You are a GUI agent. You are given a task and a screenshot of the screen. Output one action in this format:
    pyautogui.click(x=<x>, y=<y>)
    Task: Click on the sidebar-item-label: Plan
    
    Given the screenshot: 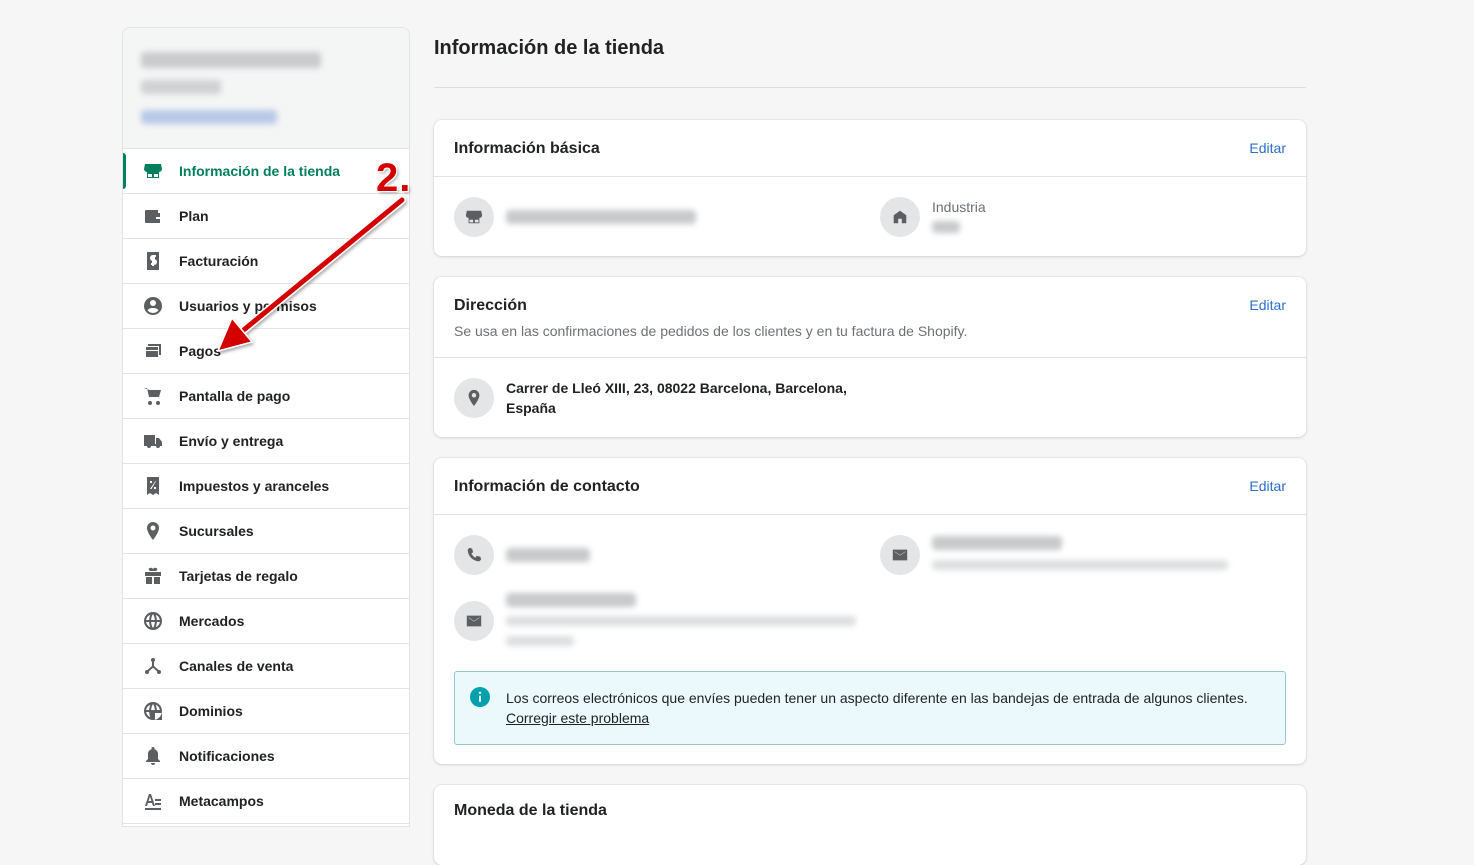 What is the action you would take?
    pyautogui.click(x=194, y=216)
    